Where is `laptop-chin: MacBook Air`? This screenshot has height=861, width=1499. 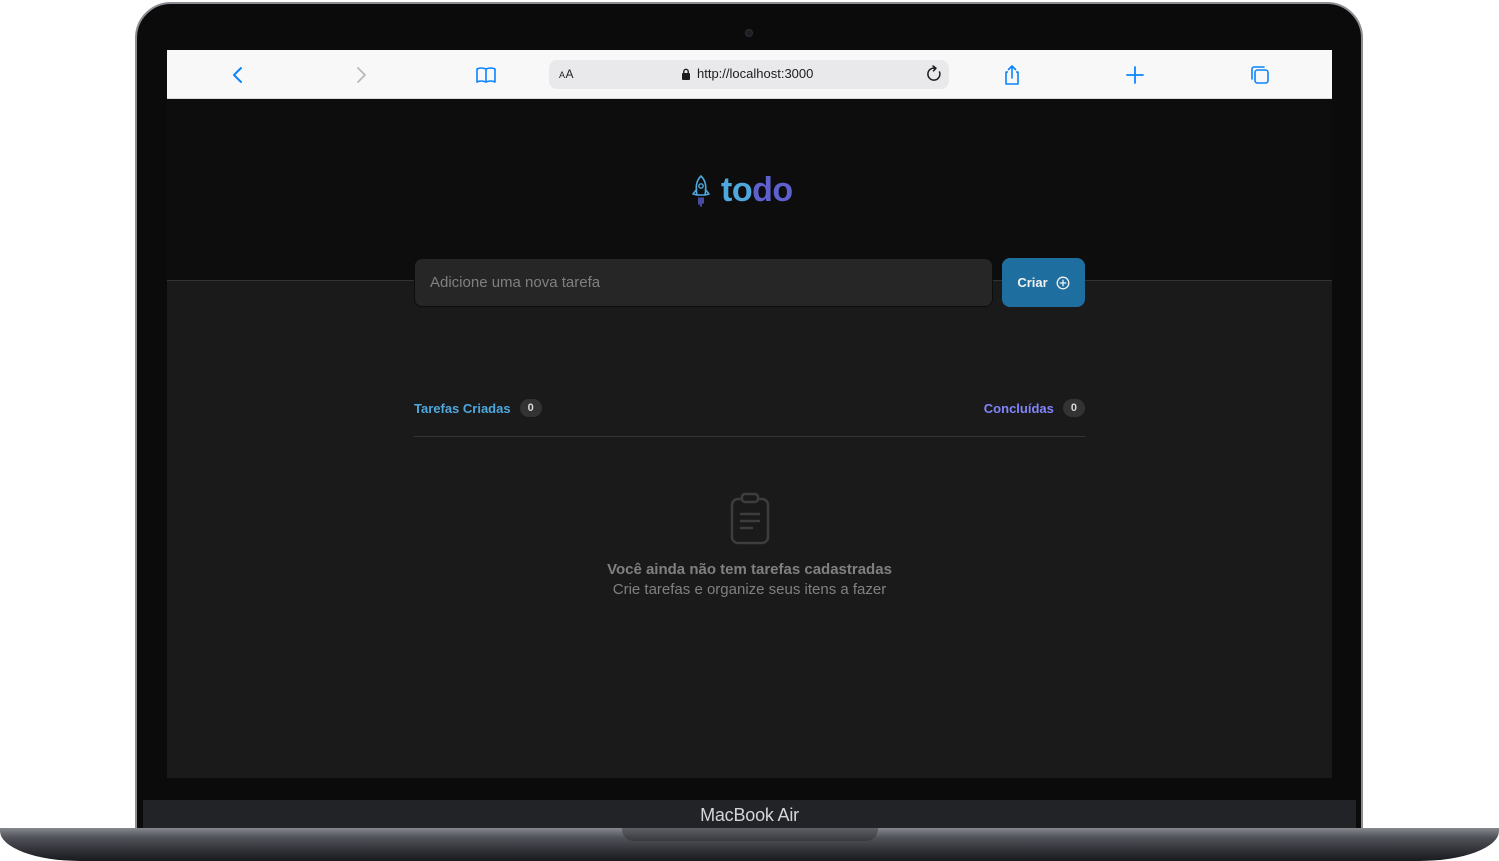
laptop-chin: MacBook Air is located at coordinates (749, 815).